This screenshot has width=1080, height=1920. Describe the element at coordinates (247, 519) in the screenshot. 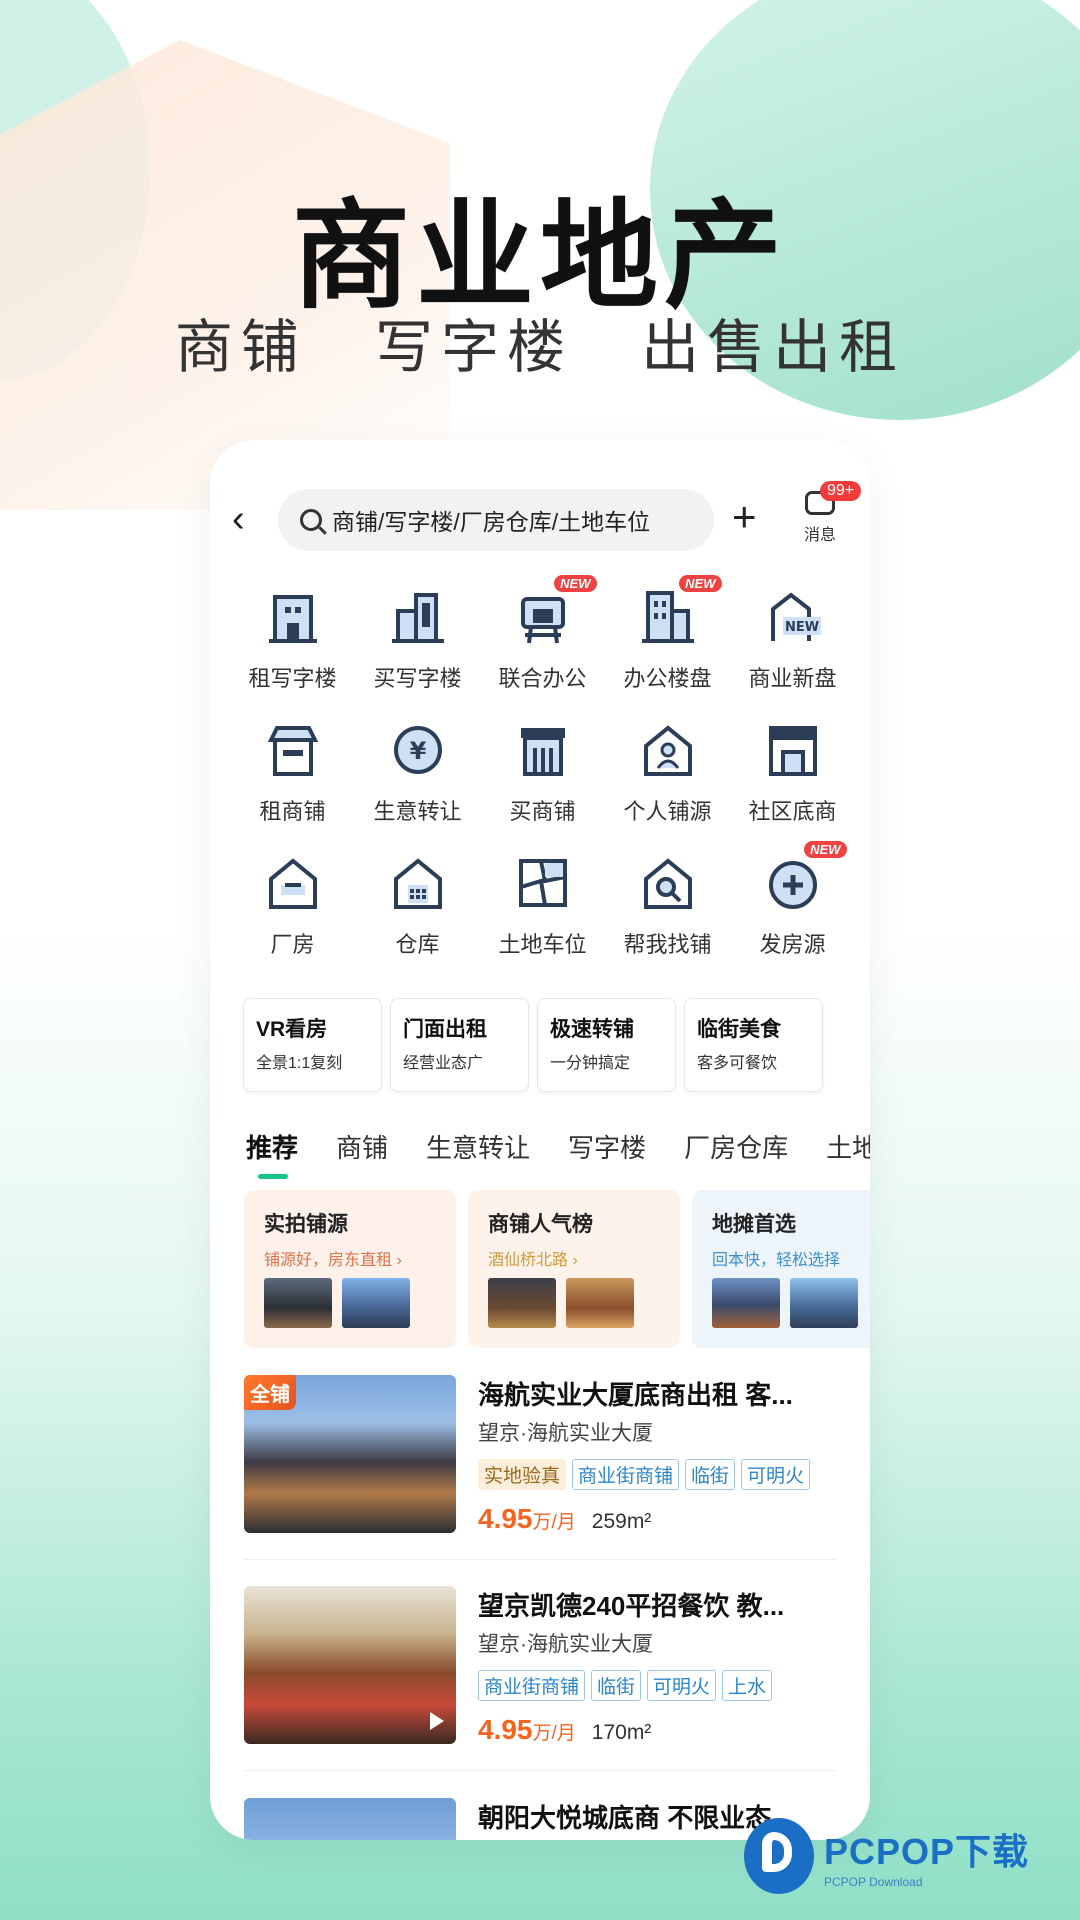

I see `back-icon: ‹` at that location.